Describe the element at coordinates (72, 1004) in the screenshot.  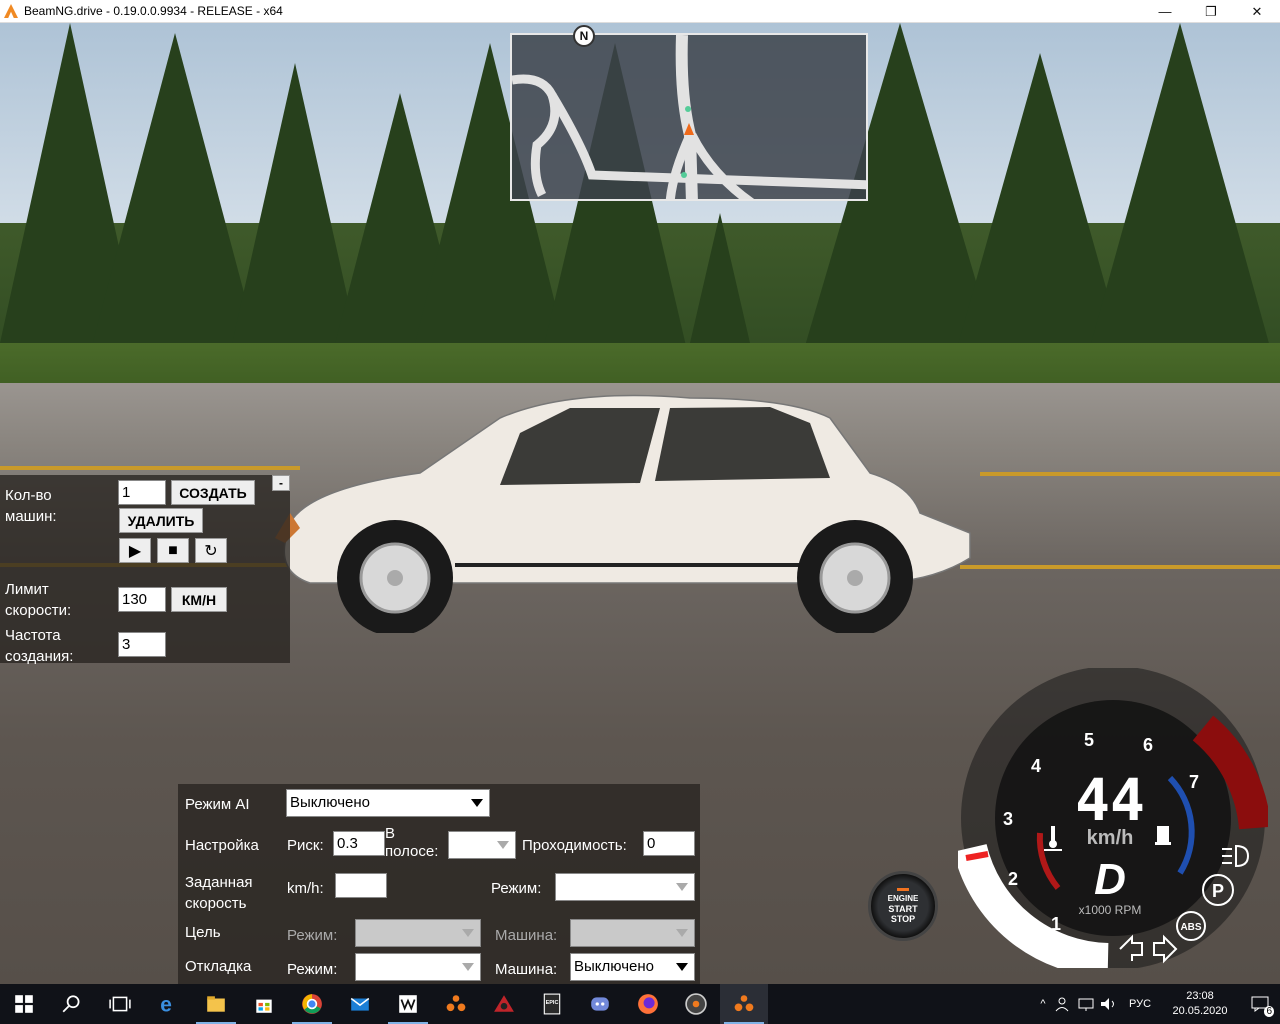
I see `search-button` at that location.